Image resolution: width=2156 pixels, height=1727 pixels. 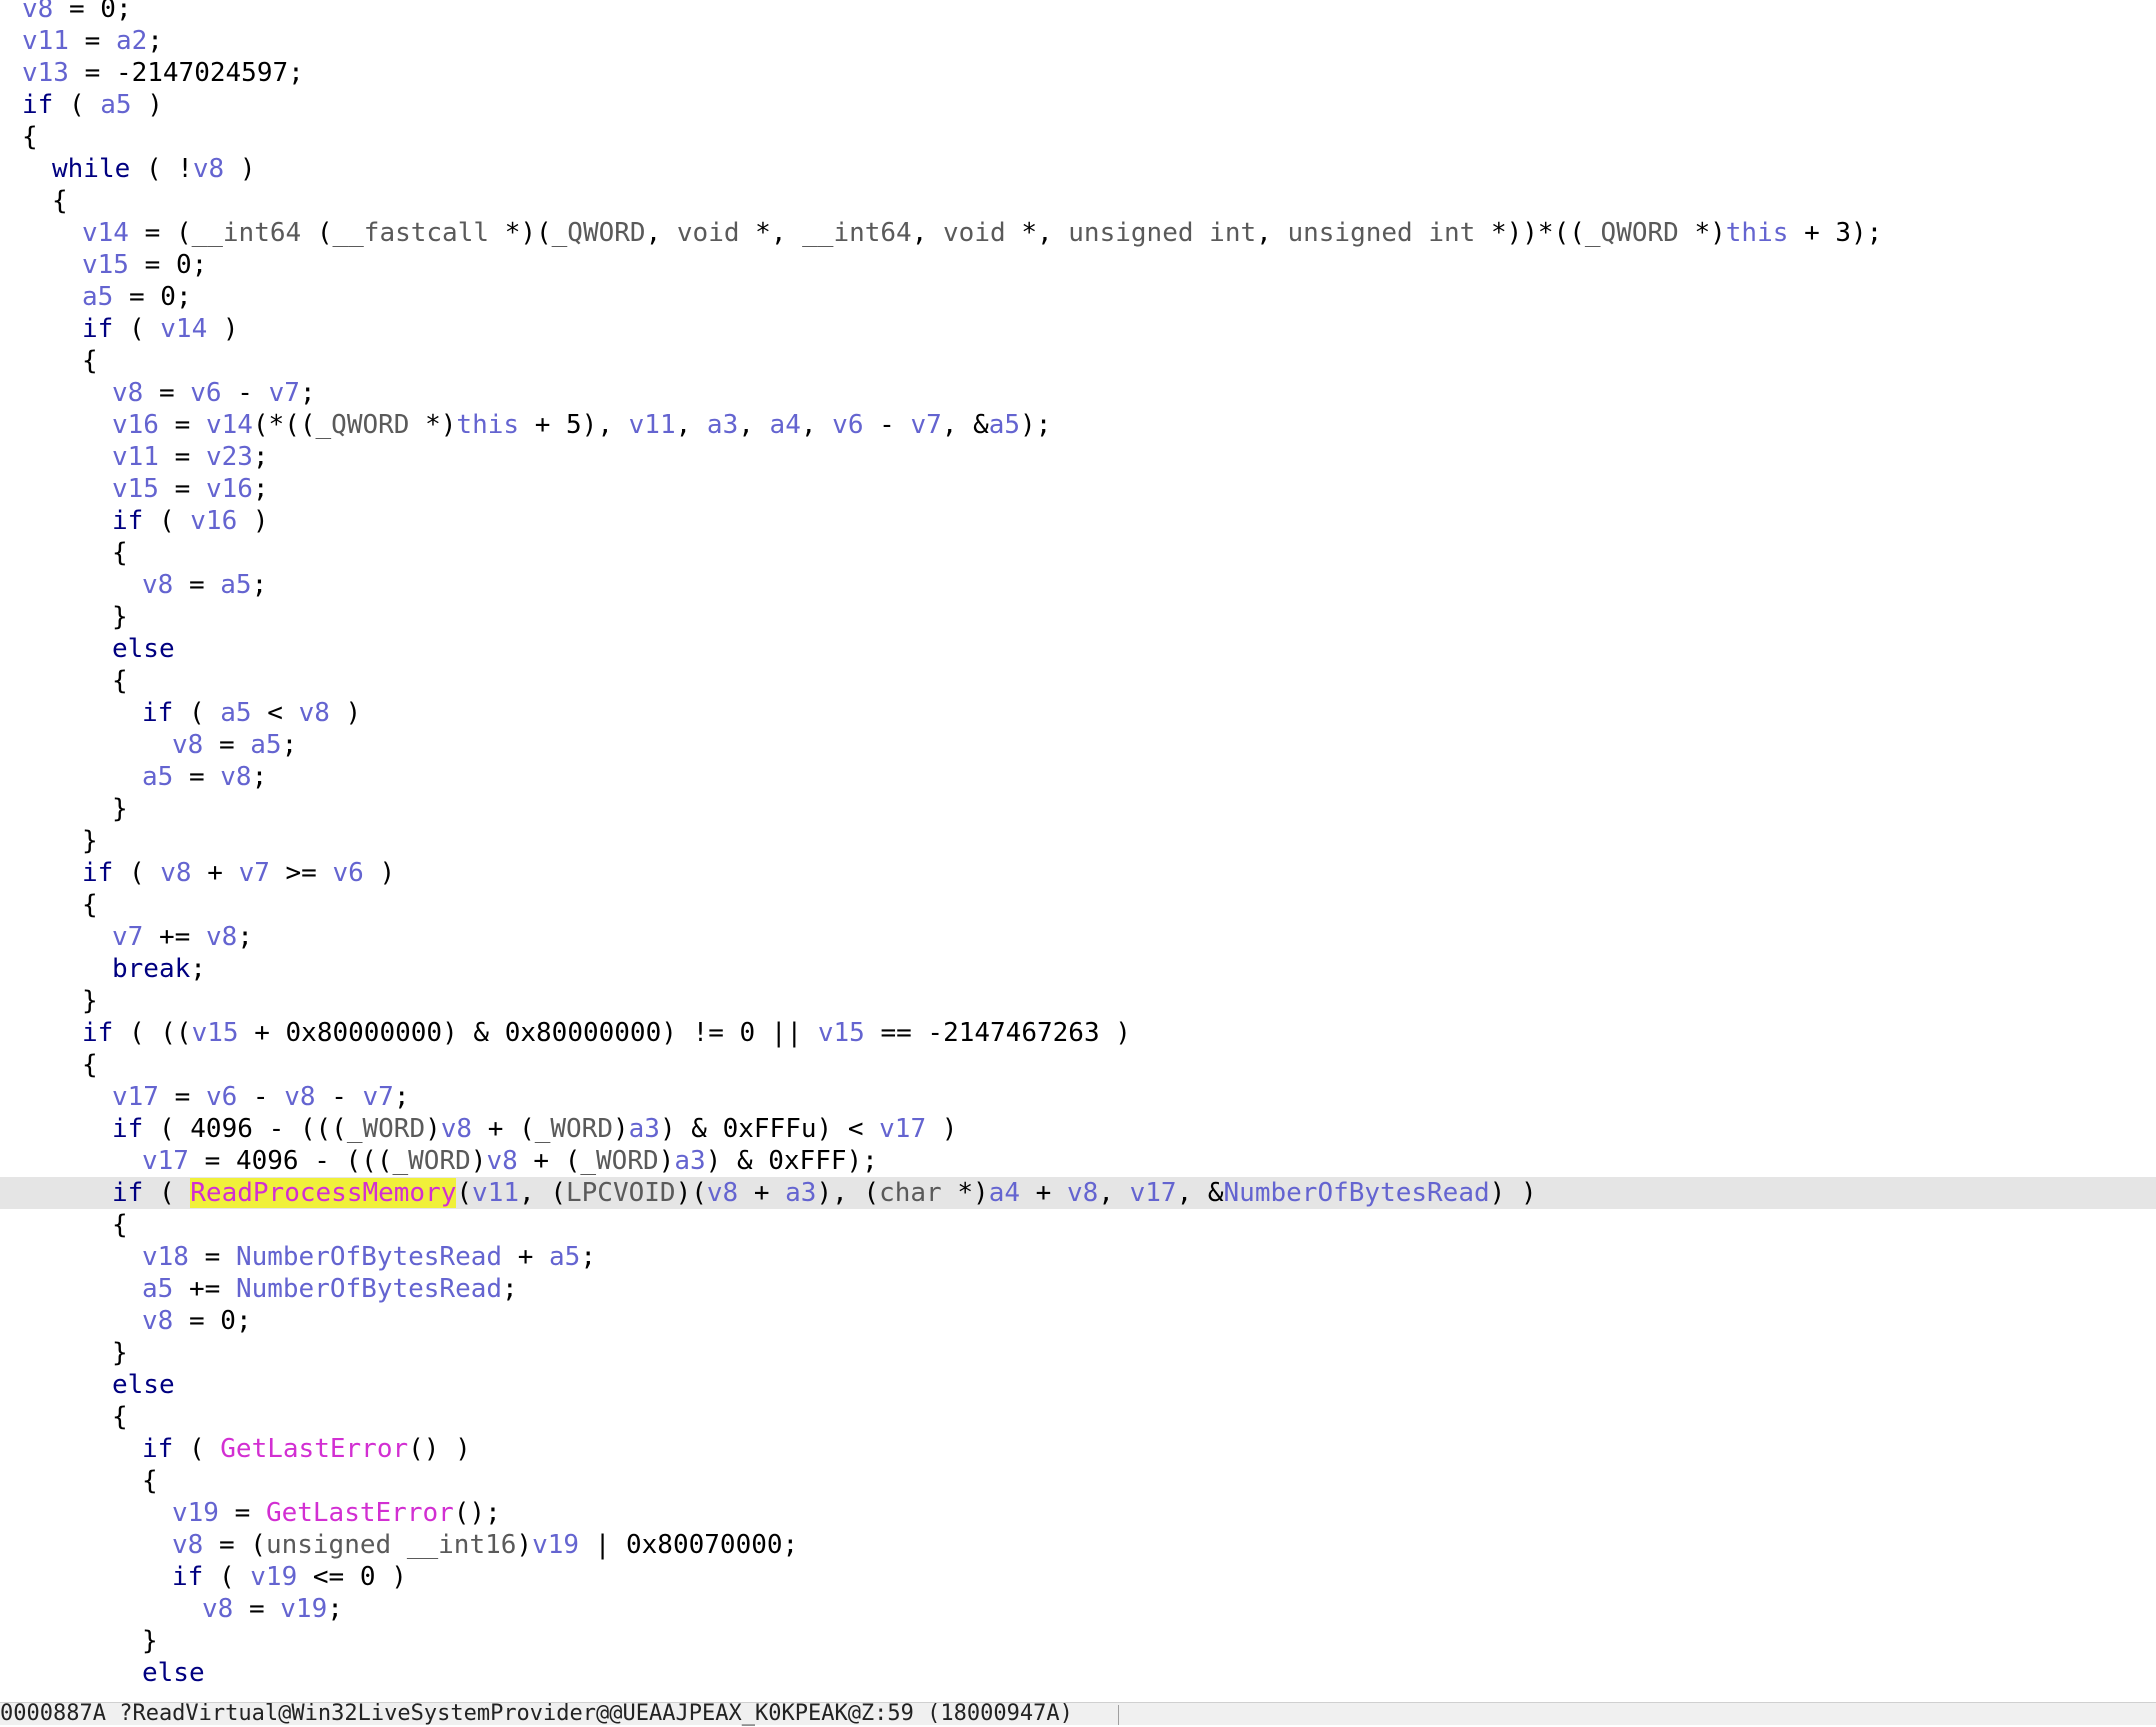 I want to click on code-line: if ( v8 + v7 >= v6 ), so click(x=1078, y=873).